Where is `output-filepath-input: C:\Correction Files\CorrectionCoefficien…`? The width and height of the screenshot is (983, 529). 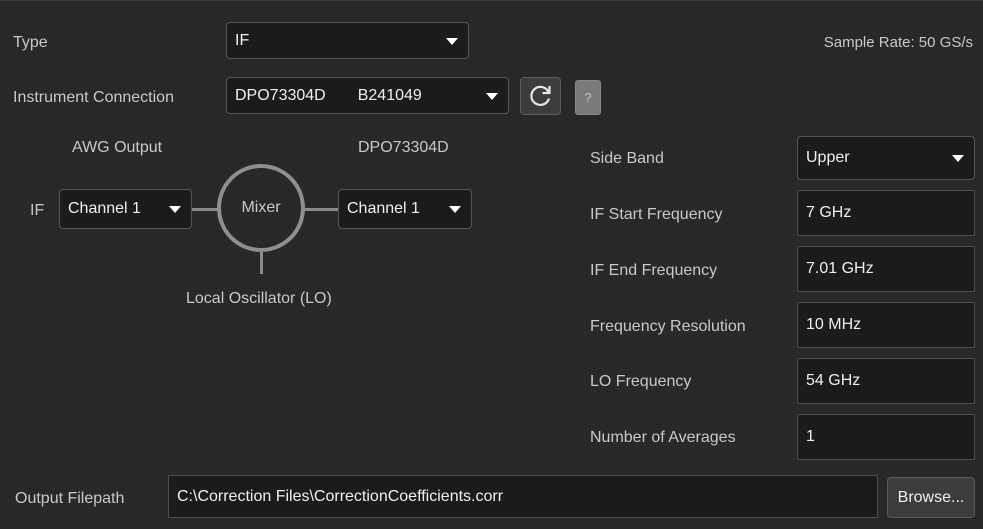 output-filepath-input: C:\Correction Files\CorrectionCoefficien… is located at coordinates (523, 496).